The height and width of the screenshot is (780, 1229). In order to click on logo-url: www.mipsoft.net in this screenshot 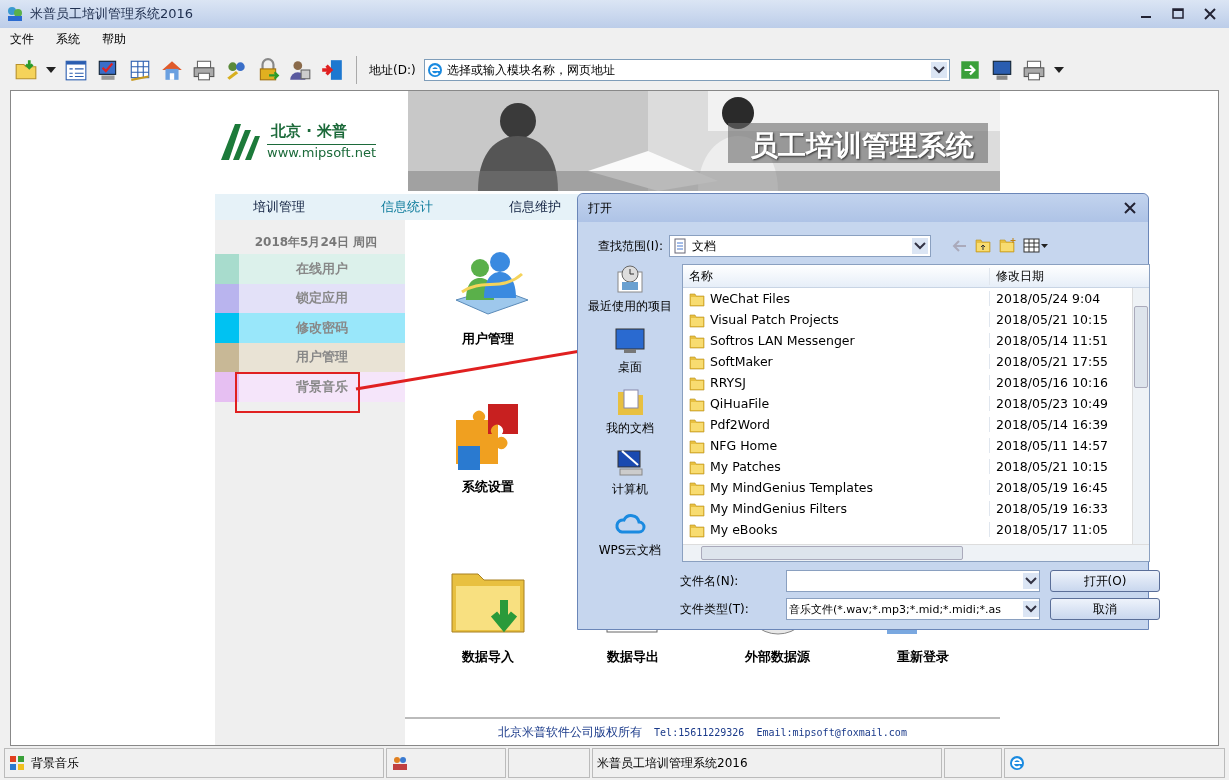, I will do `click(321, 152)`.